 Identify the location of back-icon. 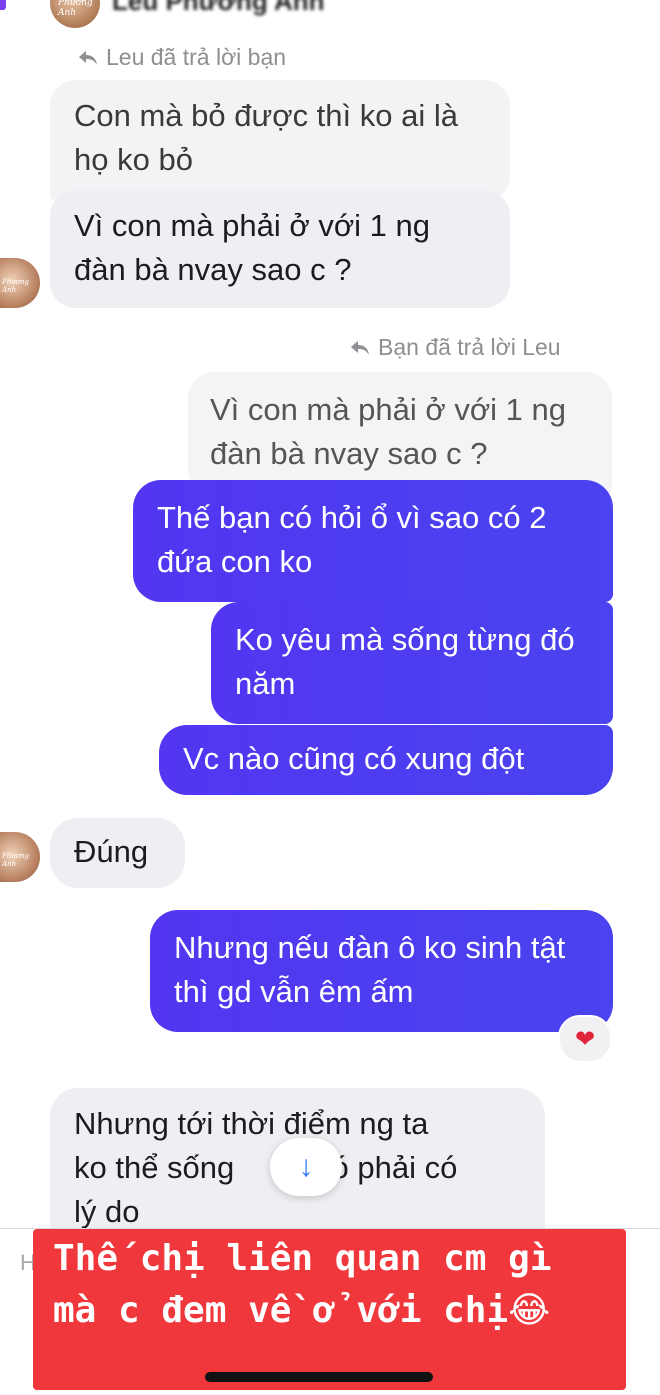
(3, 5).